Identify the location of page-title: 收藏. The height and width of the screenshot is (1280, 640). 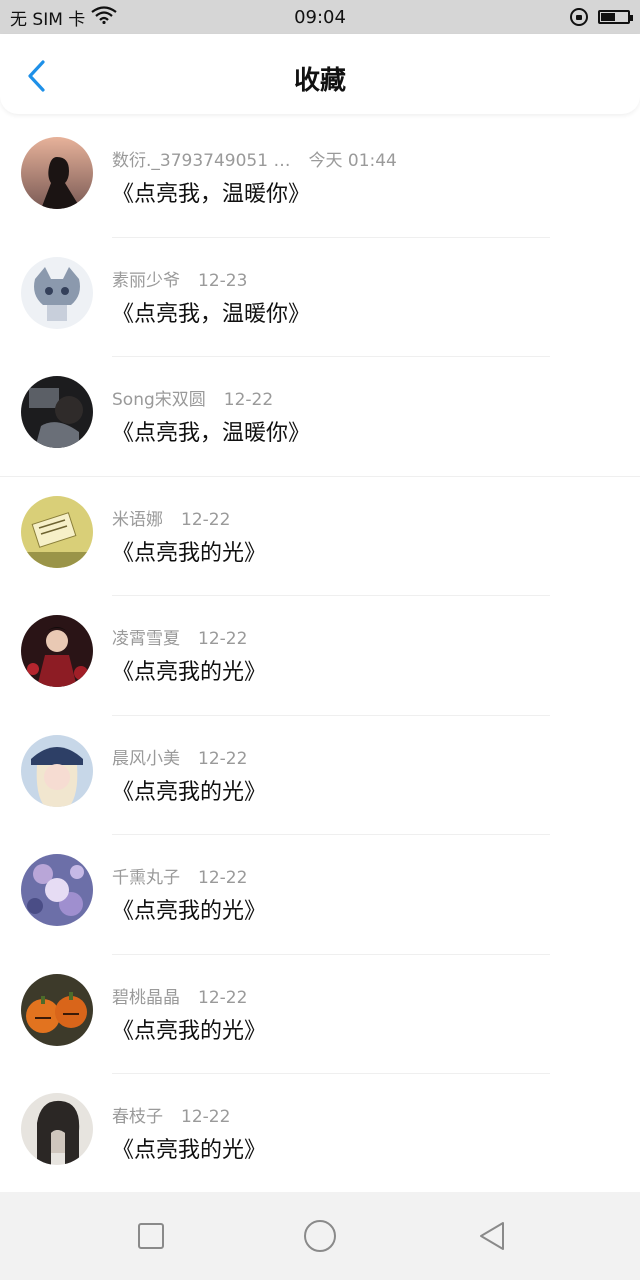
(319, 81).